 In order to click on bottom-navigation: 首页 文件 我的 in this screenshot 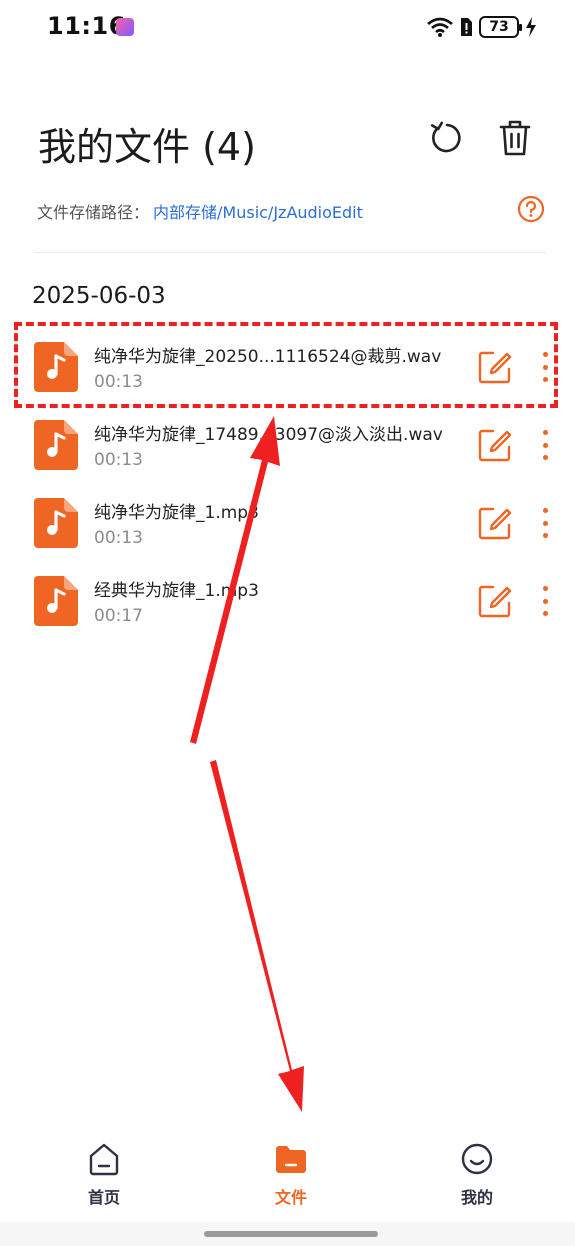, I will do `click(287, 1176)`.